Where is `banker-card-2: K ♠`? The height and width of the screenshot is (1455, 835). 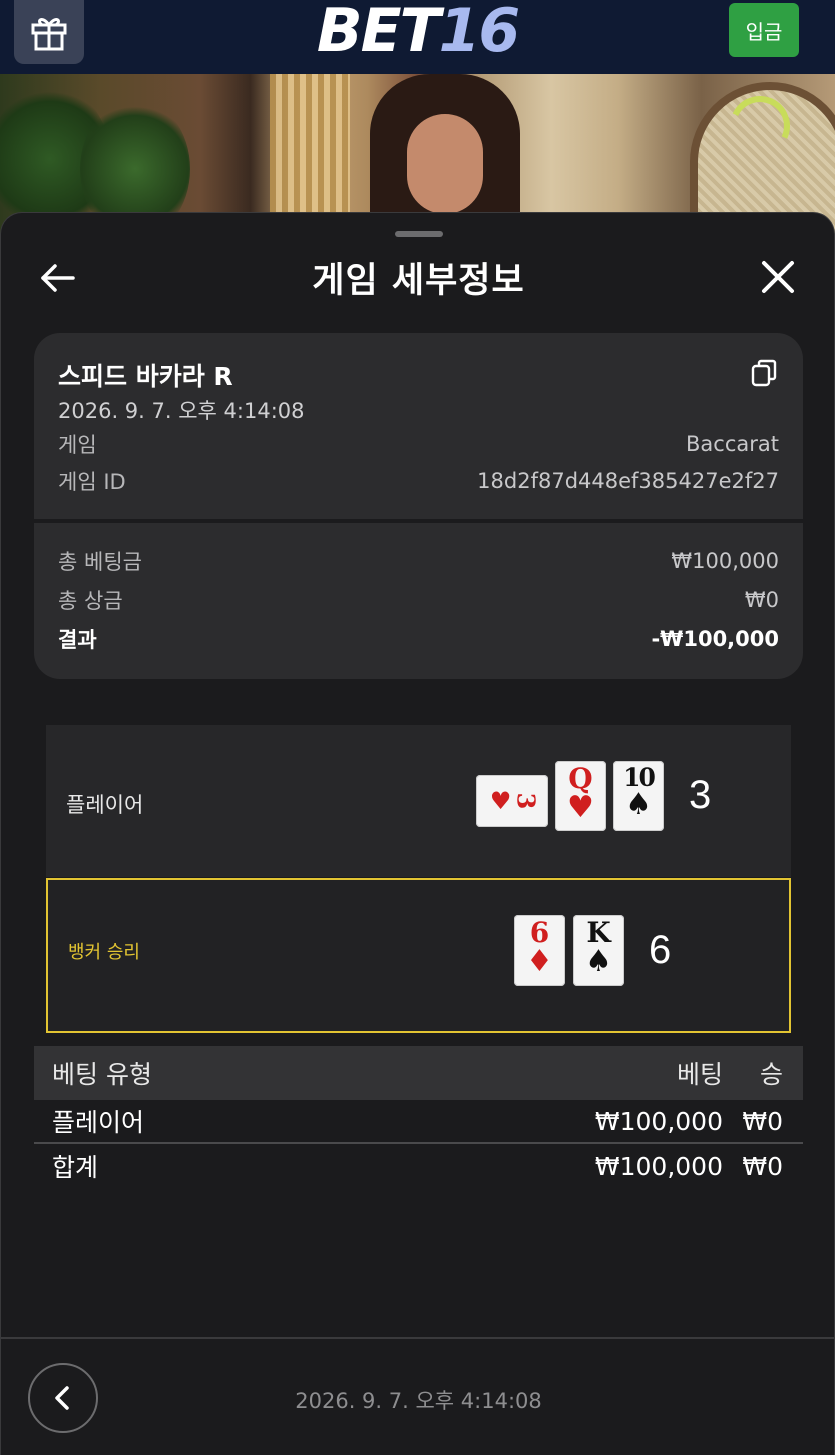
banker-card-2: K ♠ is located at coordinates (598, 950).